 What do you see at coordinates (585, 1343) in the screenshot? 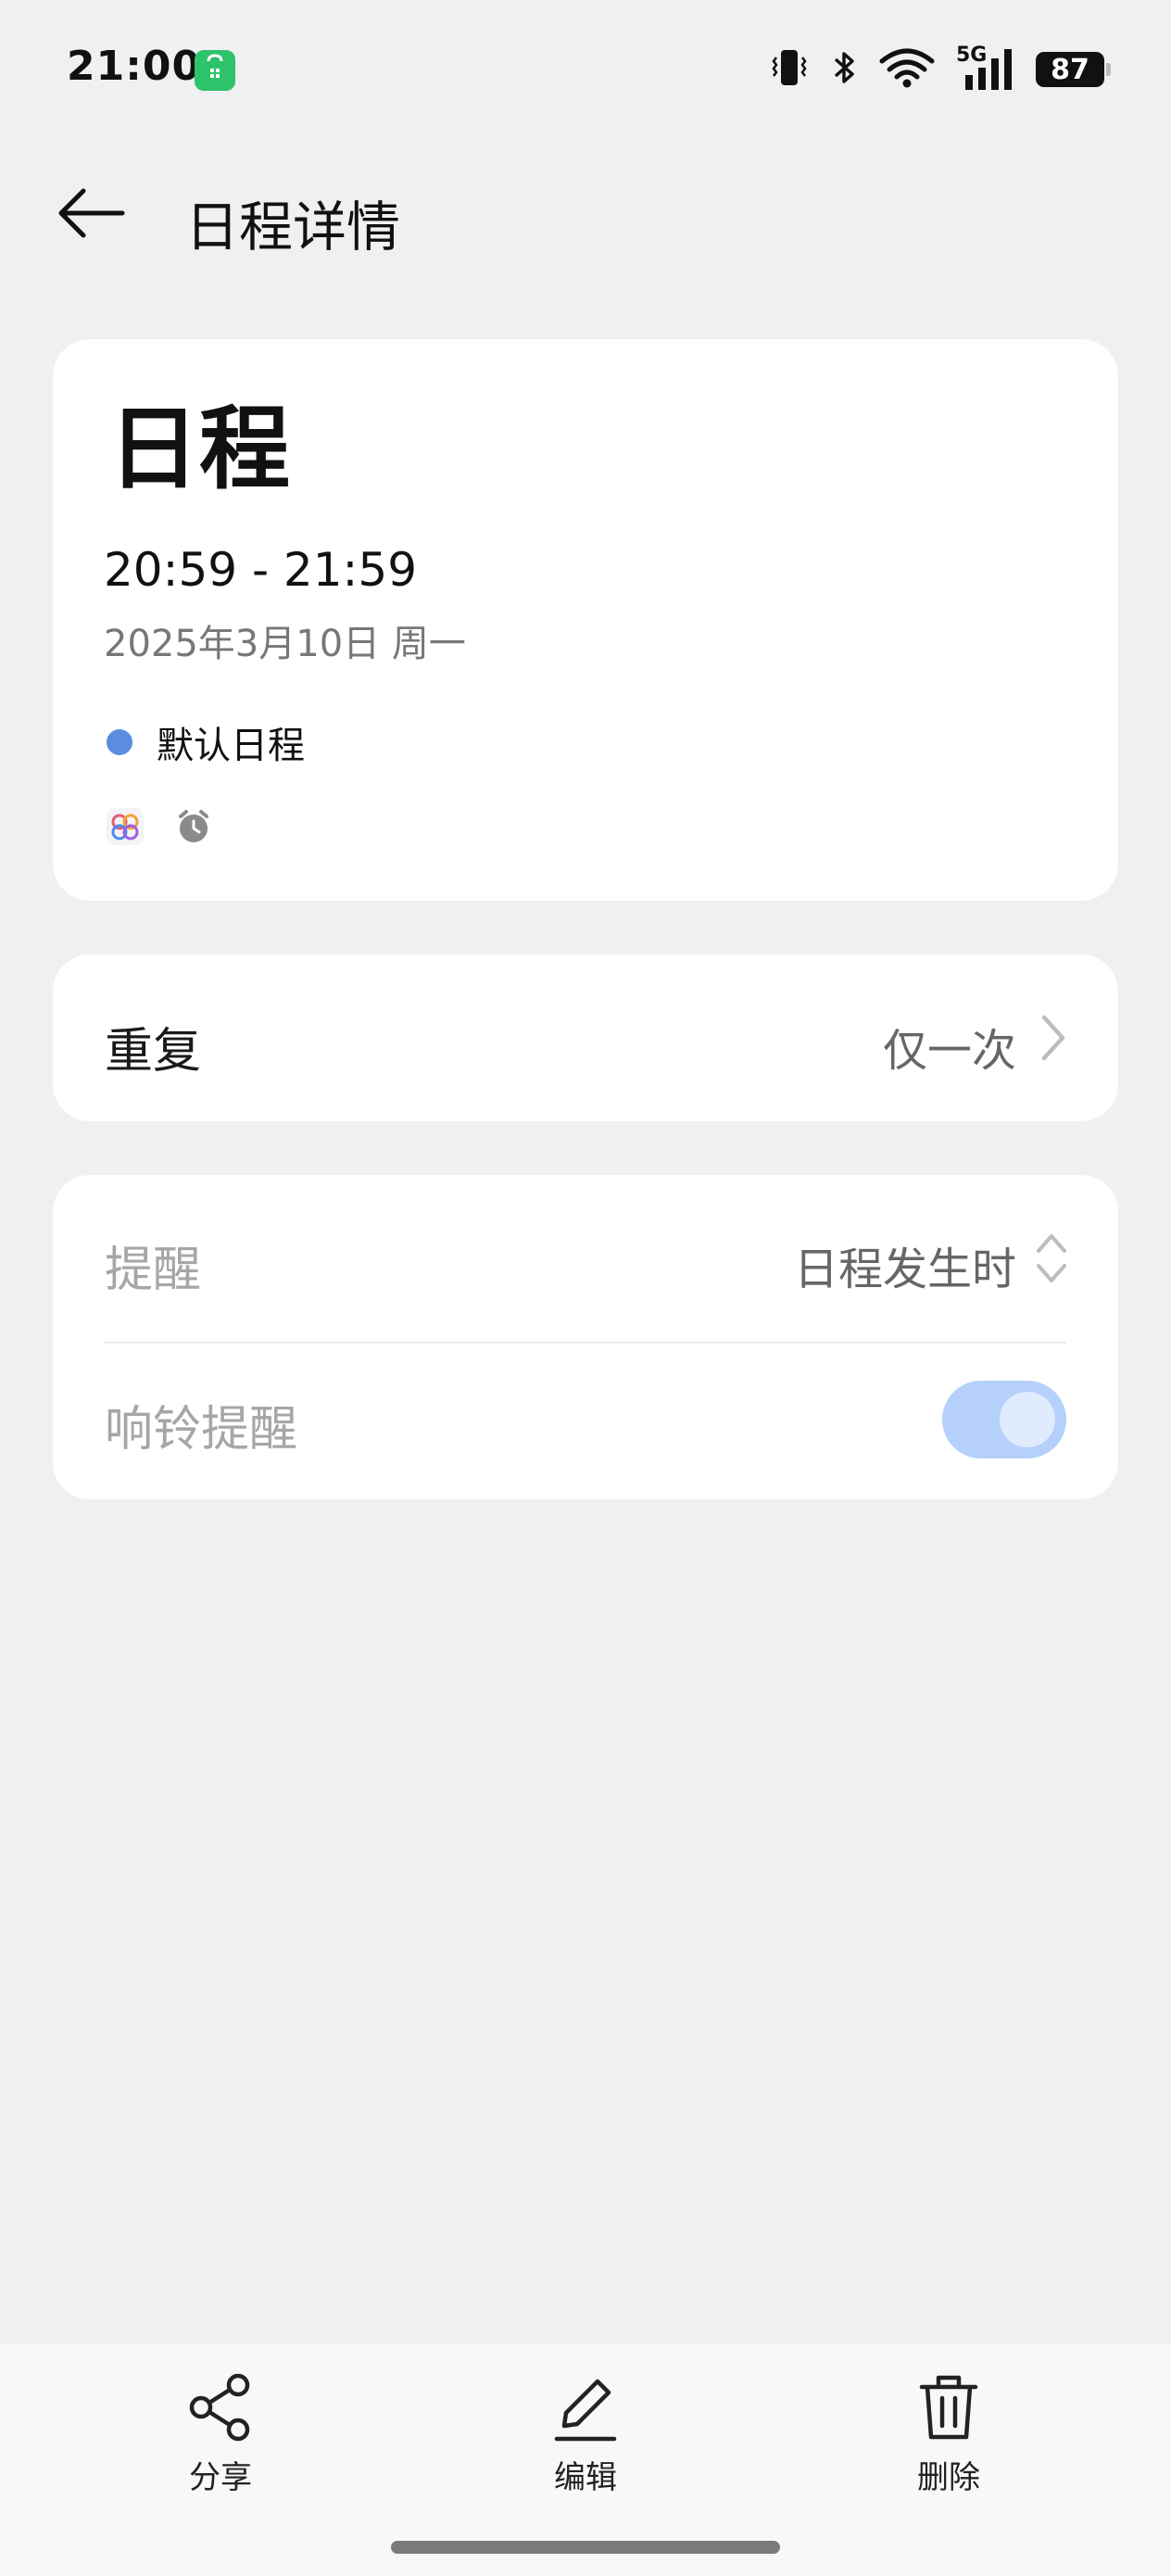
I see `divider` at bounding box center [585, 1343].